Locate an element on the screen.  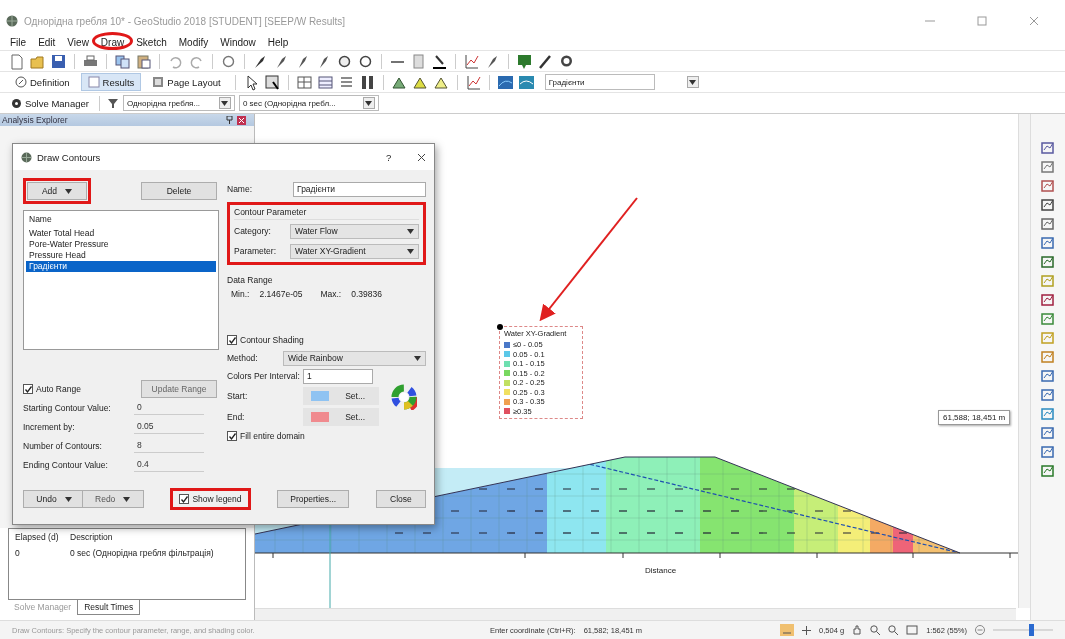
table-row: 0 0 sec (Однорідна гребля фільтрація) is located at coordinates (127, 553).